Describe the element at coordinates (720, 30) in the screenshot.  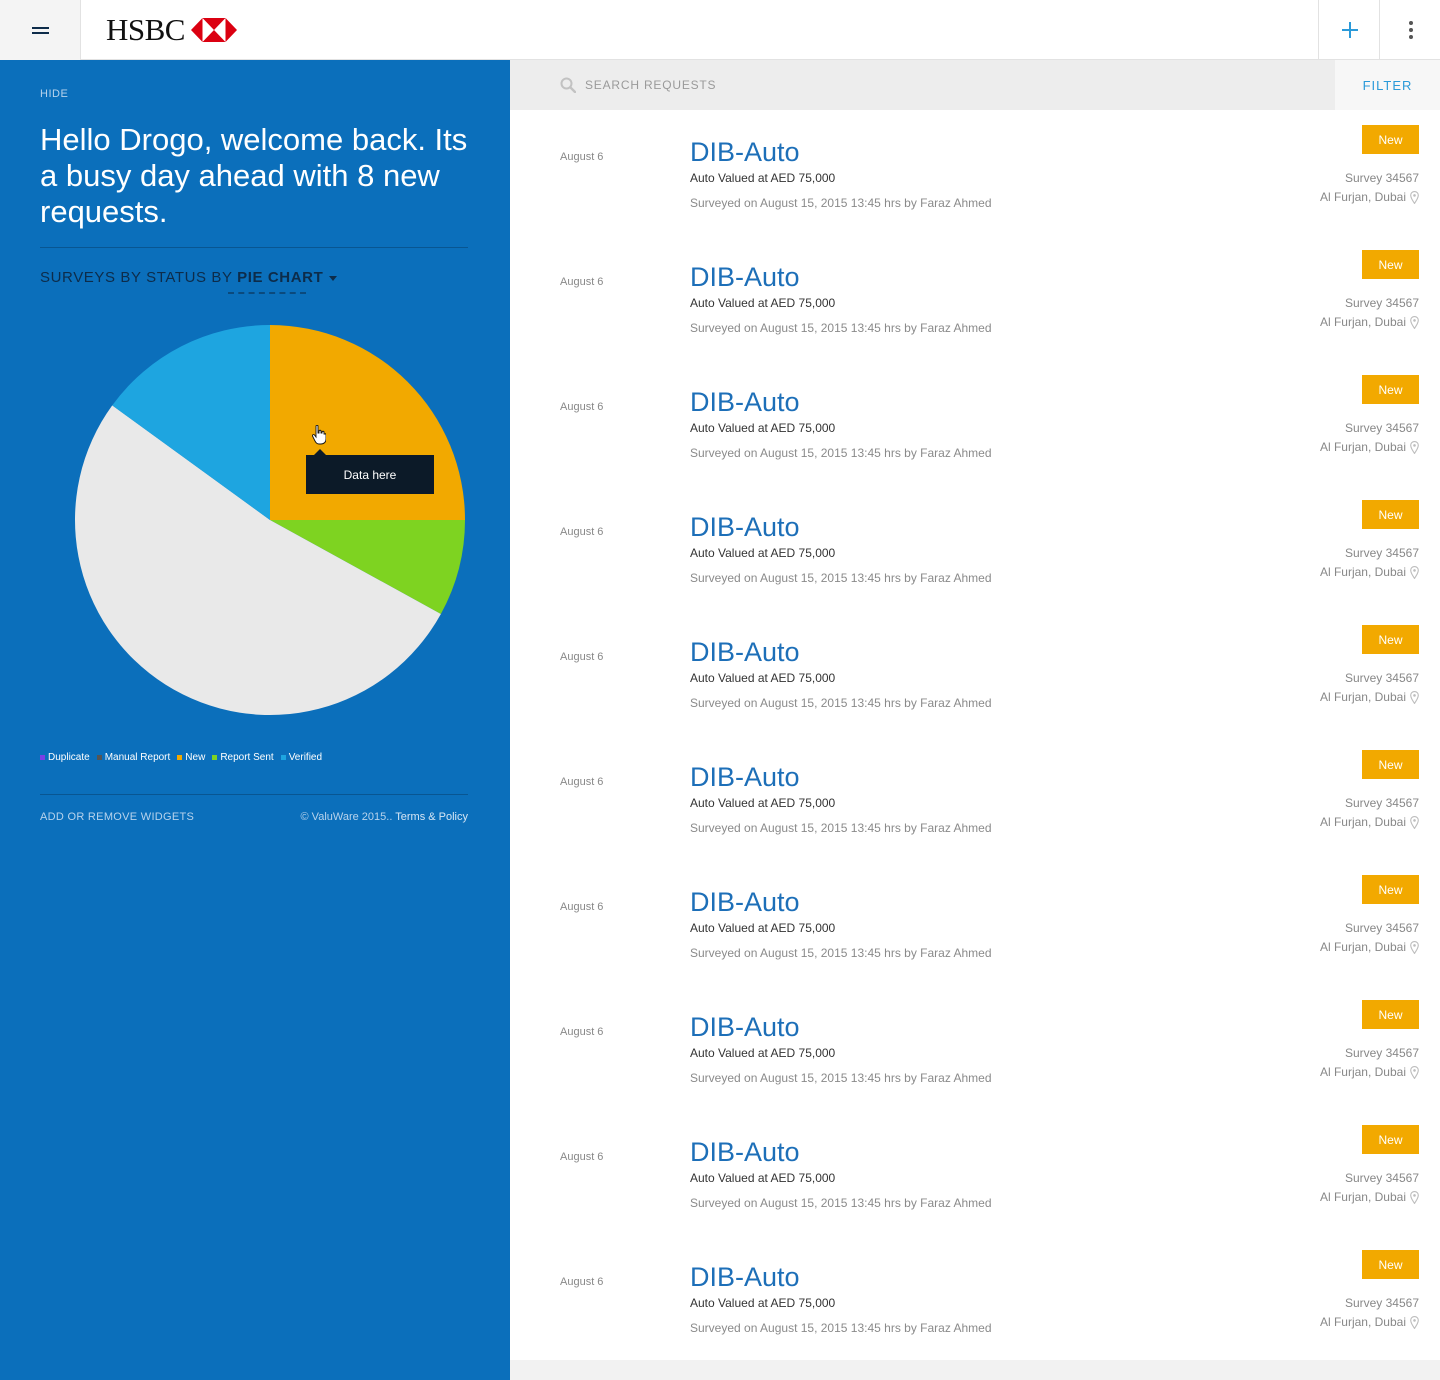
I see `top-bar: HSBC` at that location.